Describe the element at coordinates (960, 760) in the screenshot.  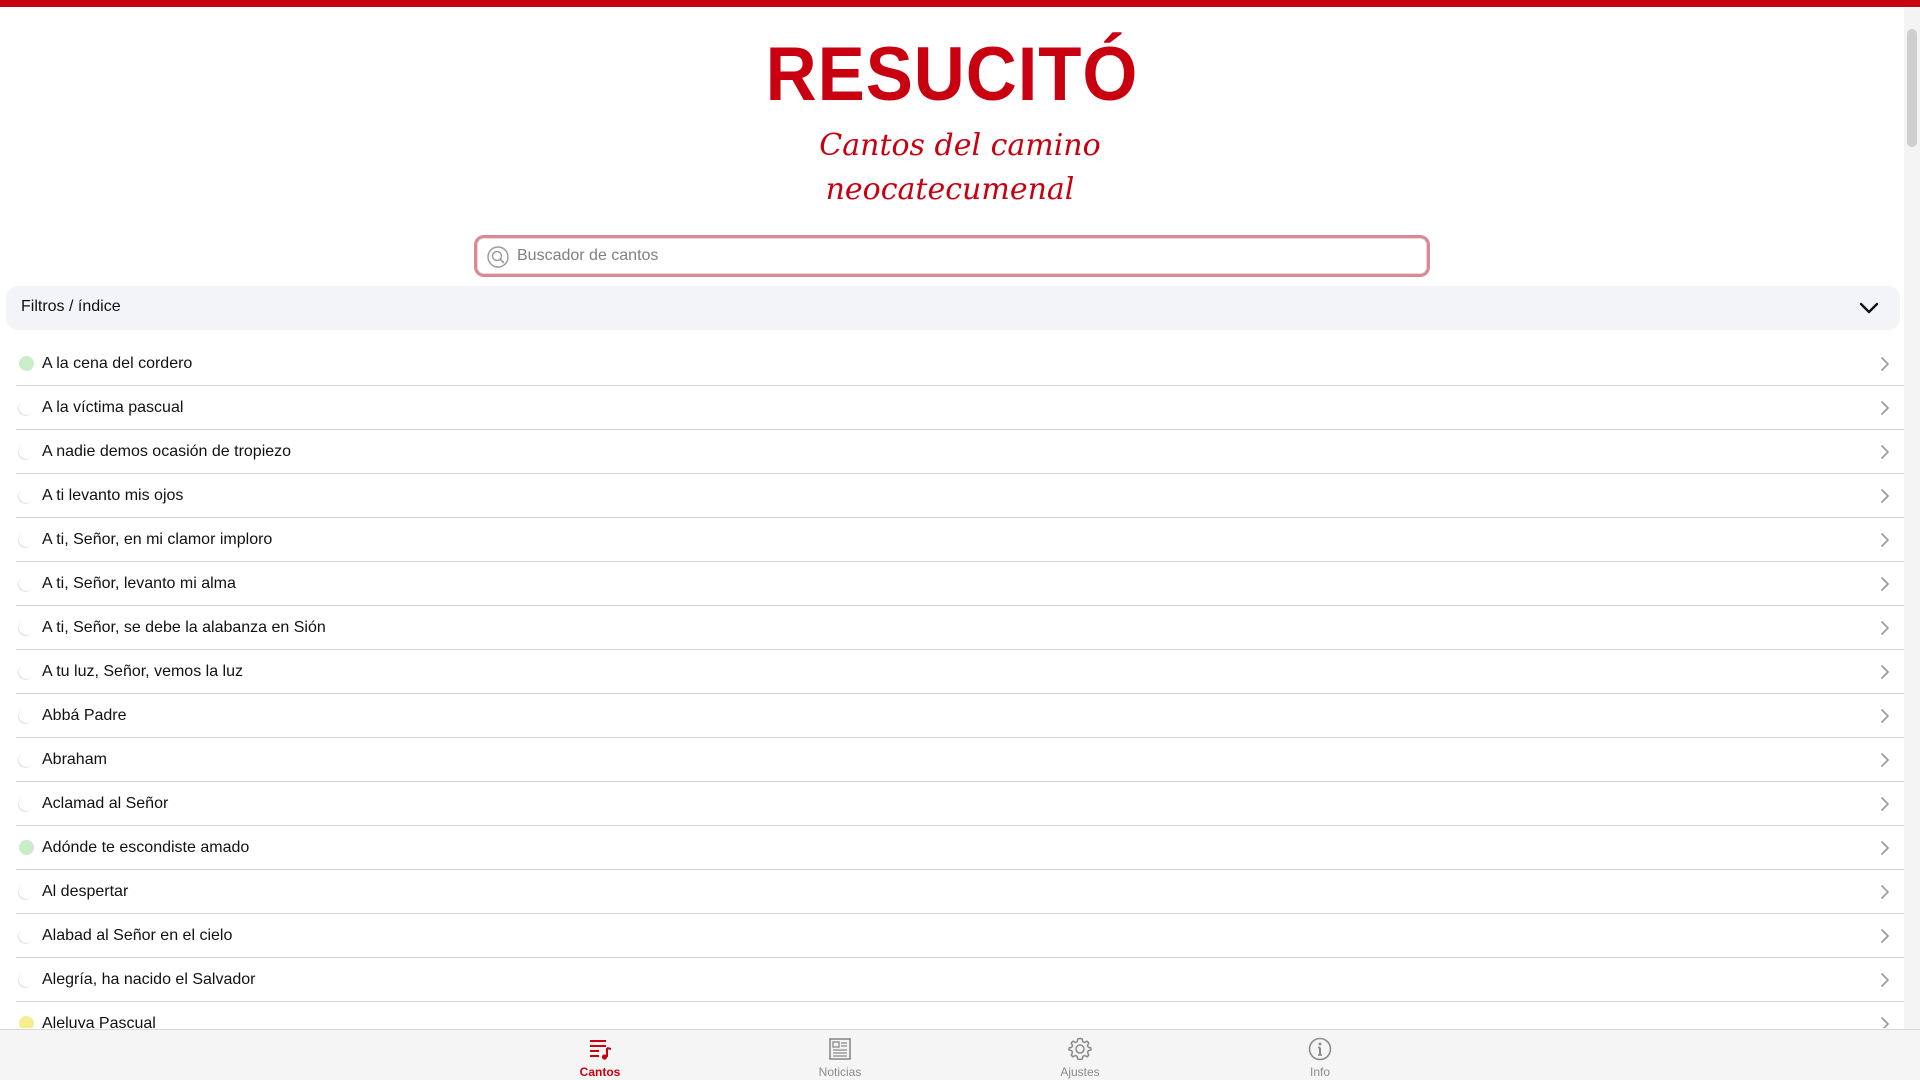
I see `song-list-item: Abraham` at that location.